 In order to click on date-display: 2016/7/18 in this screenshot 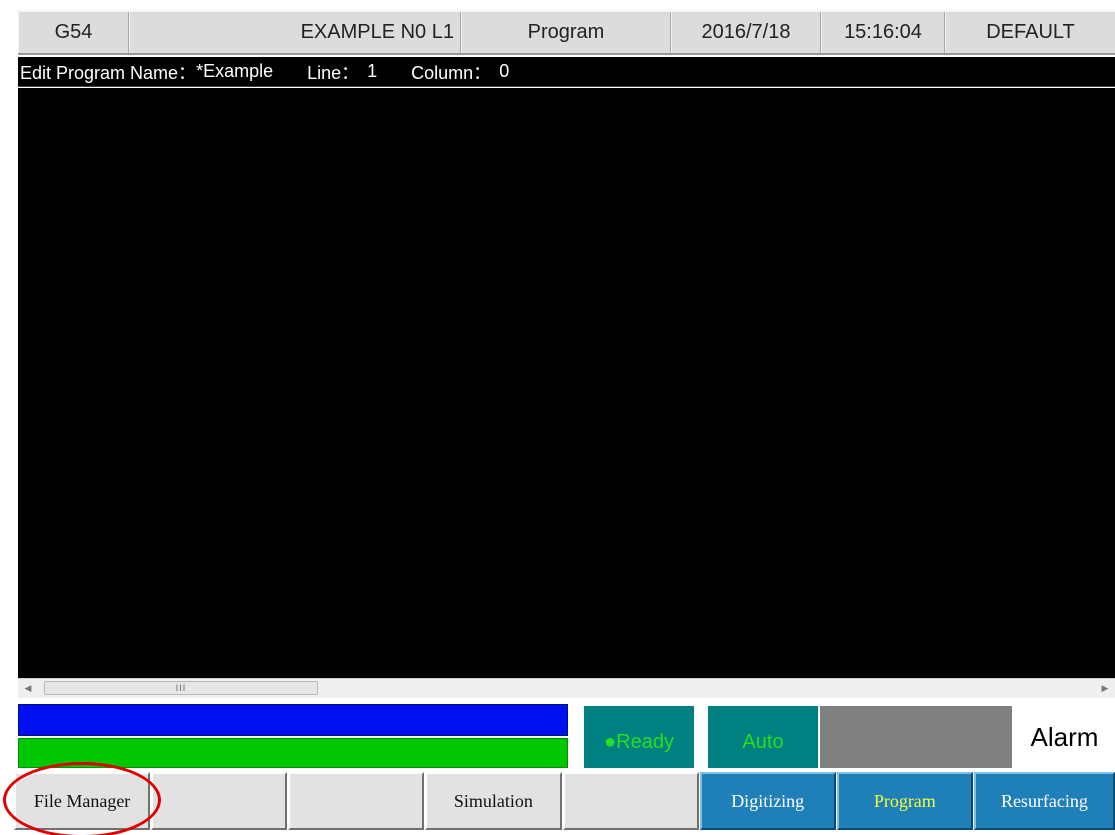, I will do `click(746, 32)`.